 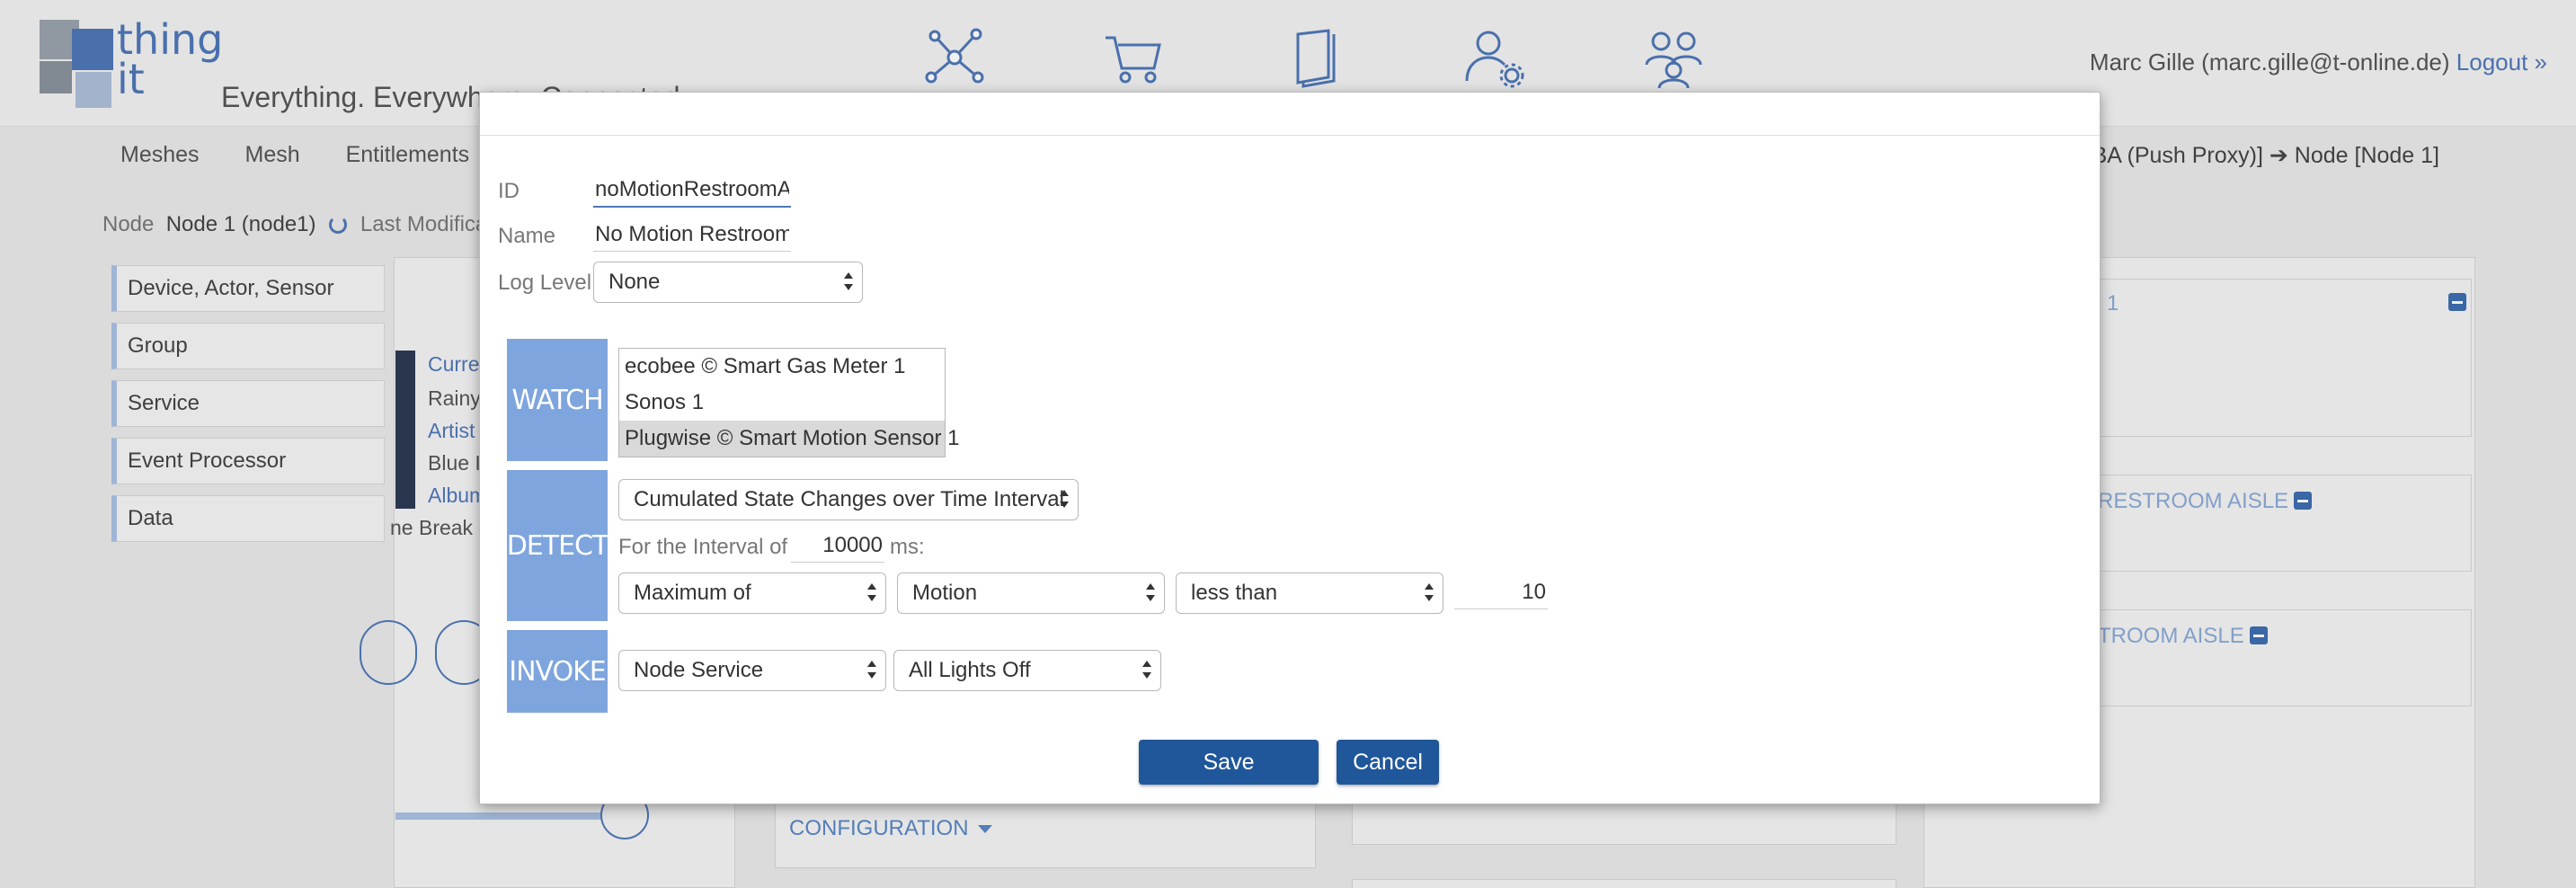 What do you see at coordinates (728, 282) in the screenshot?
I see `log-level-select: None` at bounding box center [728, 282].